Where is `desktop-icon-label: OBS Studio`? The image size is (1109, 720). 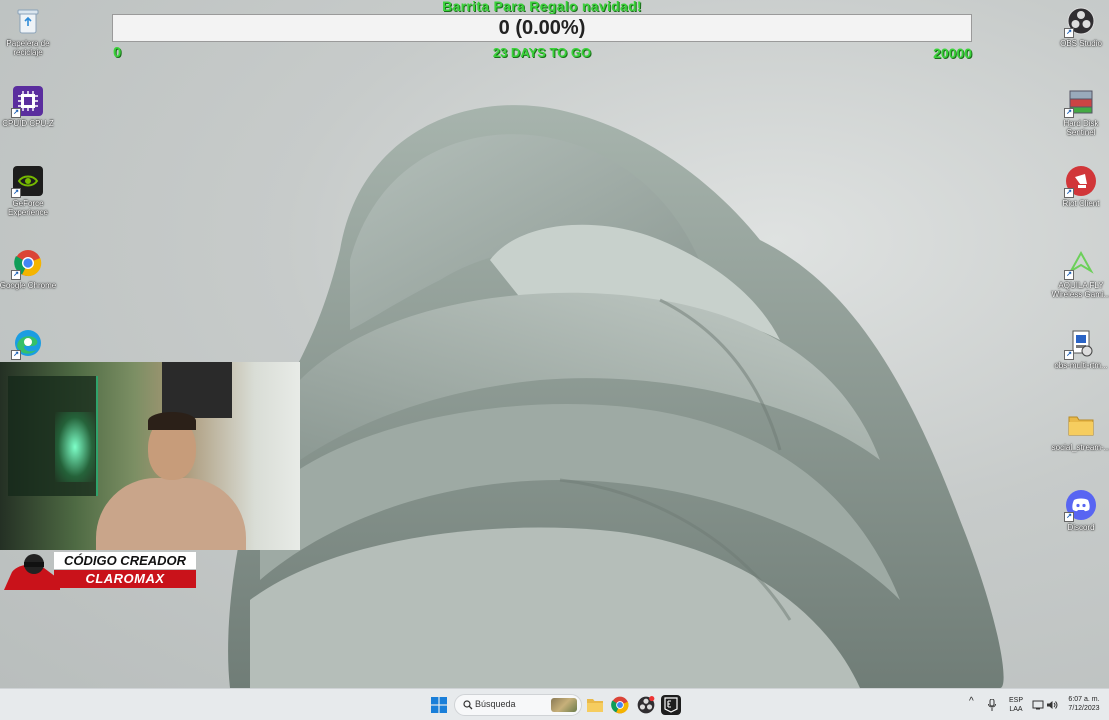
desktop-icon-label: OBS Studio is located at coordinates (1081, 43).